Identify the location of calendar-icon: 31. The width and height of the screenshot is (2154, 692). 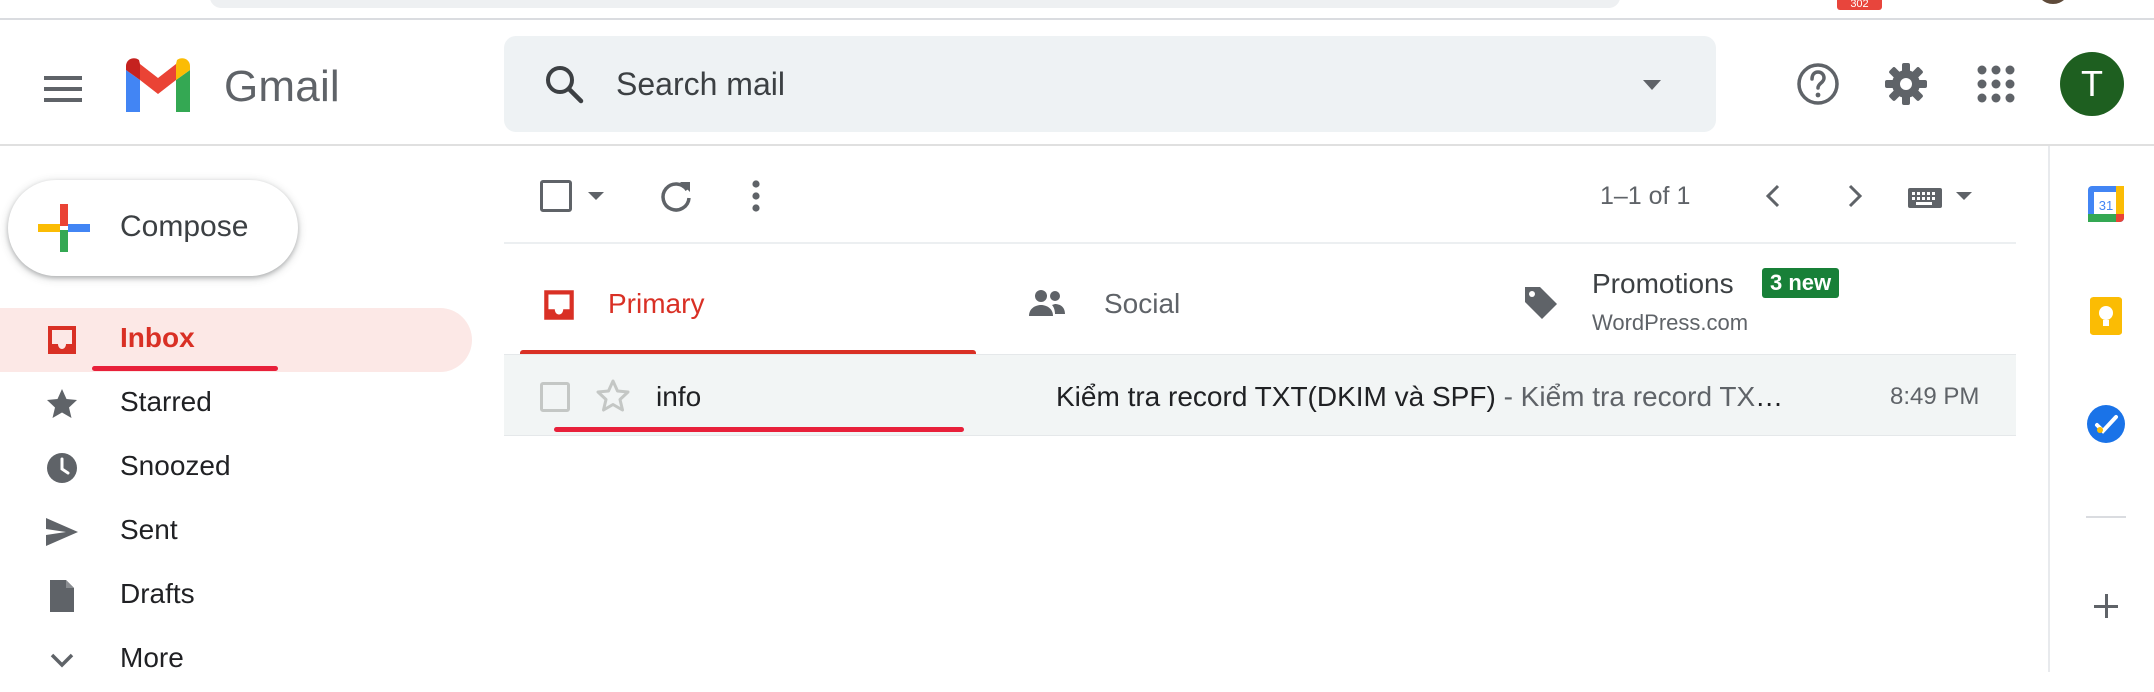
(2106, 204).